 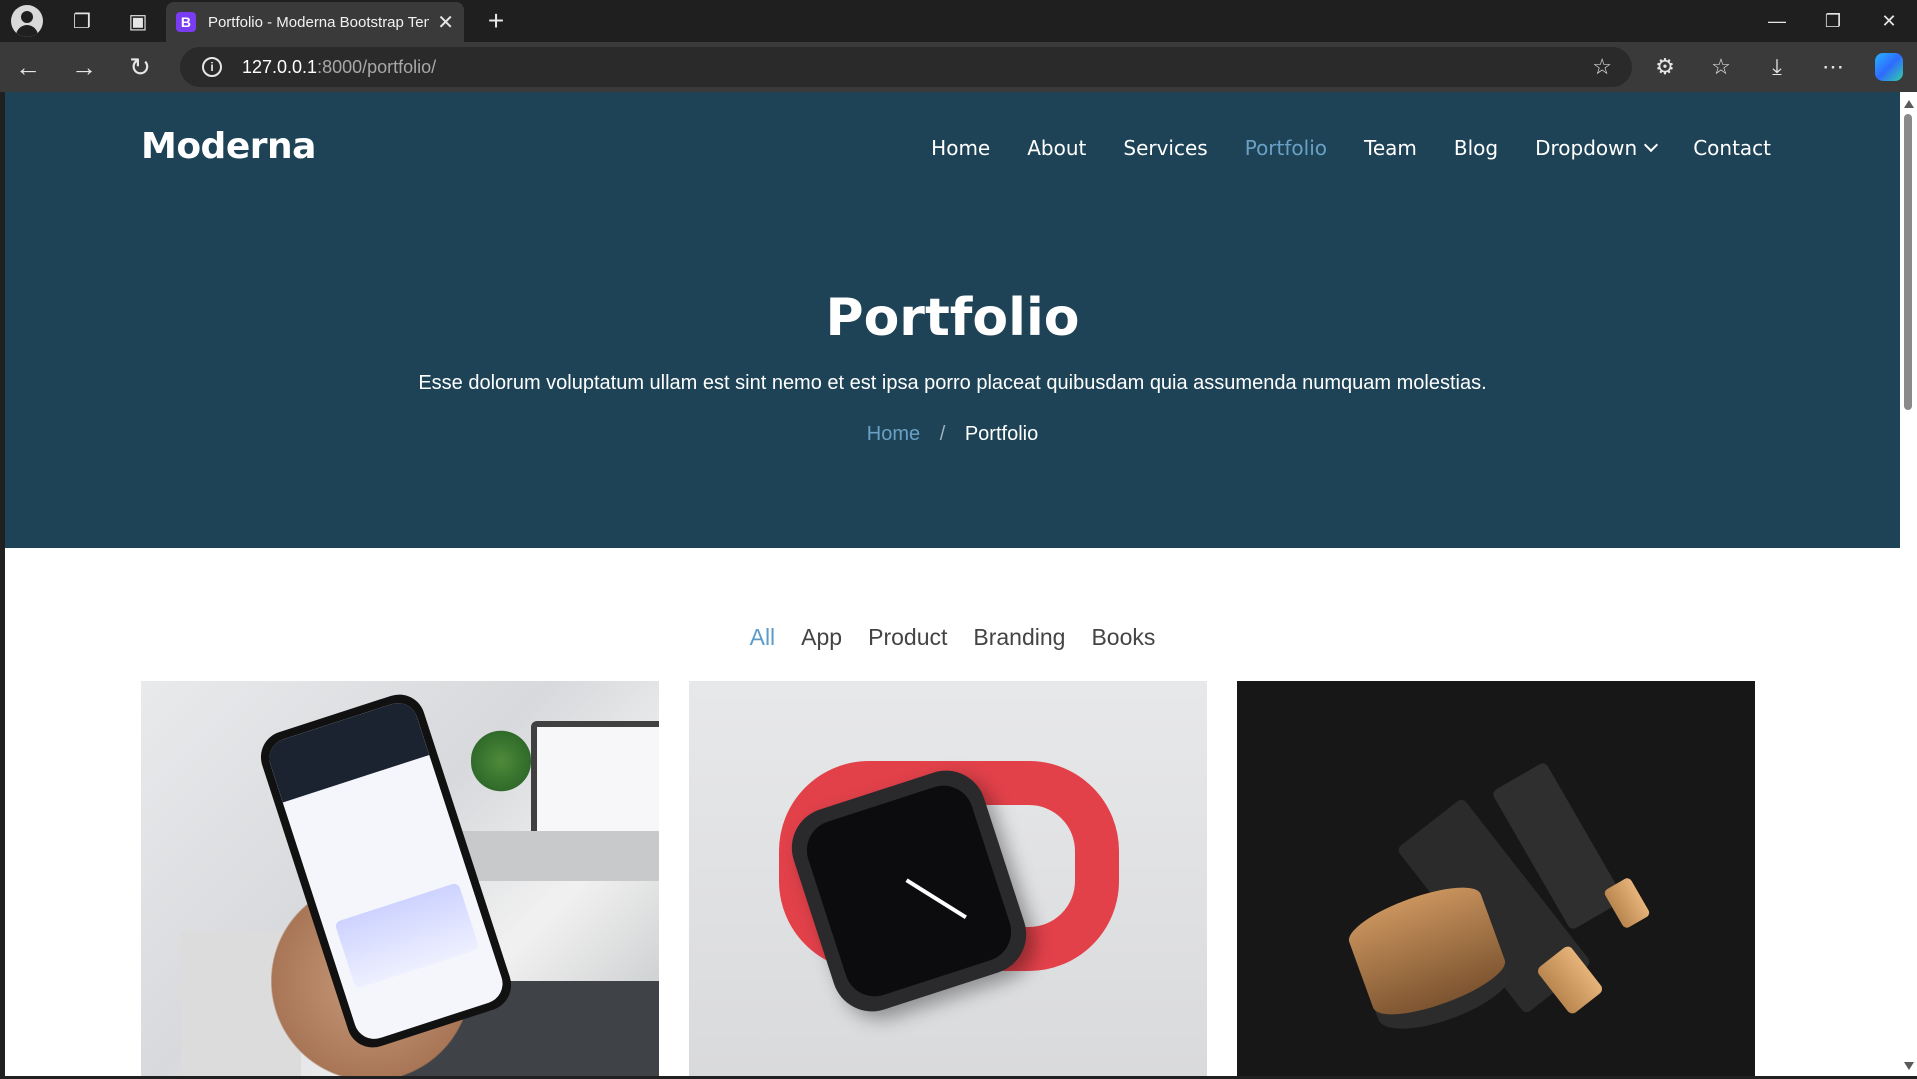 What do you see at coordinates (821, 637) in the screenshot?
I see `filter-app: App` at bounding box center [821, 637].